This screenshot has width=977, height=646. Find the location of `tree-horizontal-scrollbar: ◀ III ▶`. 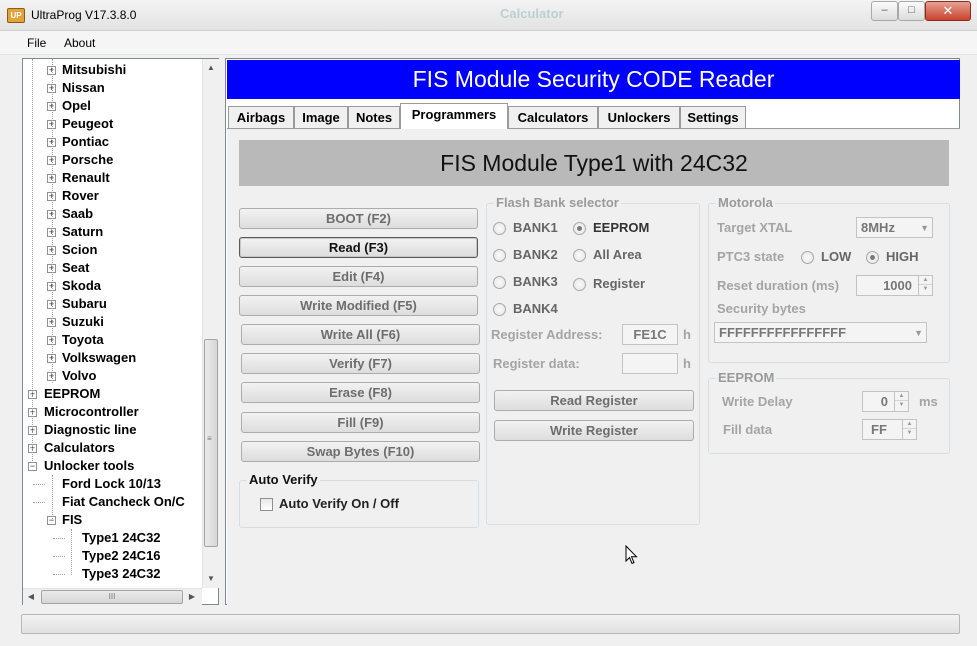

tree-horizontal-scrollbar: ◀ III ▶ is located at coordinates (112, 596).